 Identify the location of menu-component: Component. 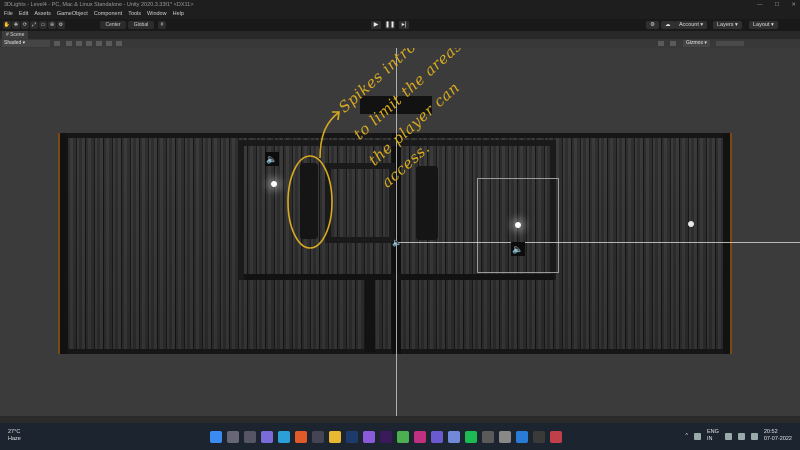
(108, 14).